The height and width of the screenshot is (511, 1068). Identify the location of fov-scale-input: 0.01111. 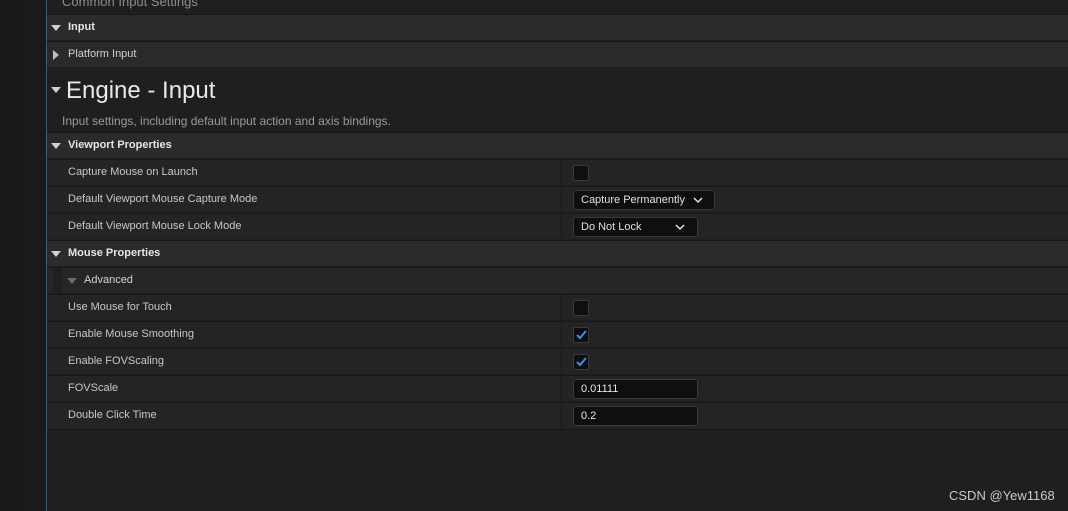
(635, 389).